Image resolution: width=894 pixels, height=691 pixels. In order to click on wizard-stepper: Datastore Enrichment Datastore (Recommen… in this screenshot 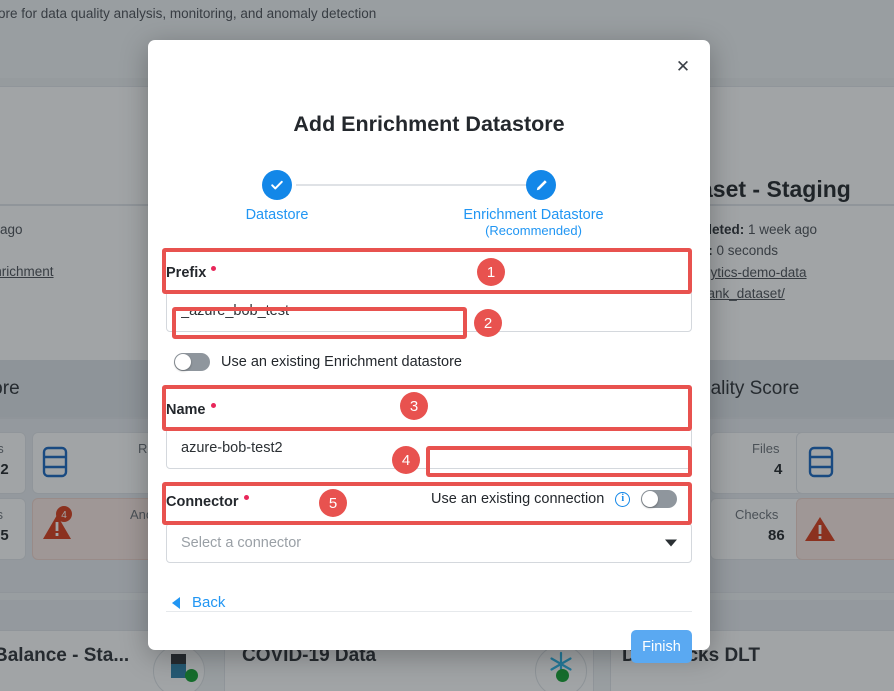, I will do `click(429, 205)`.